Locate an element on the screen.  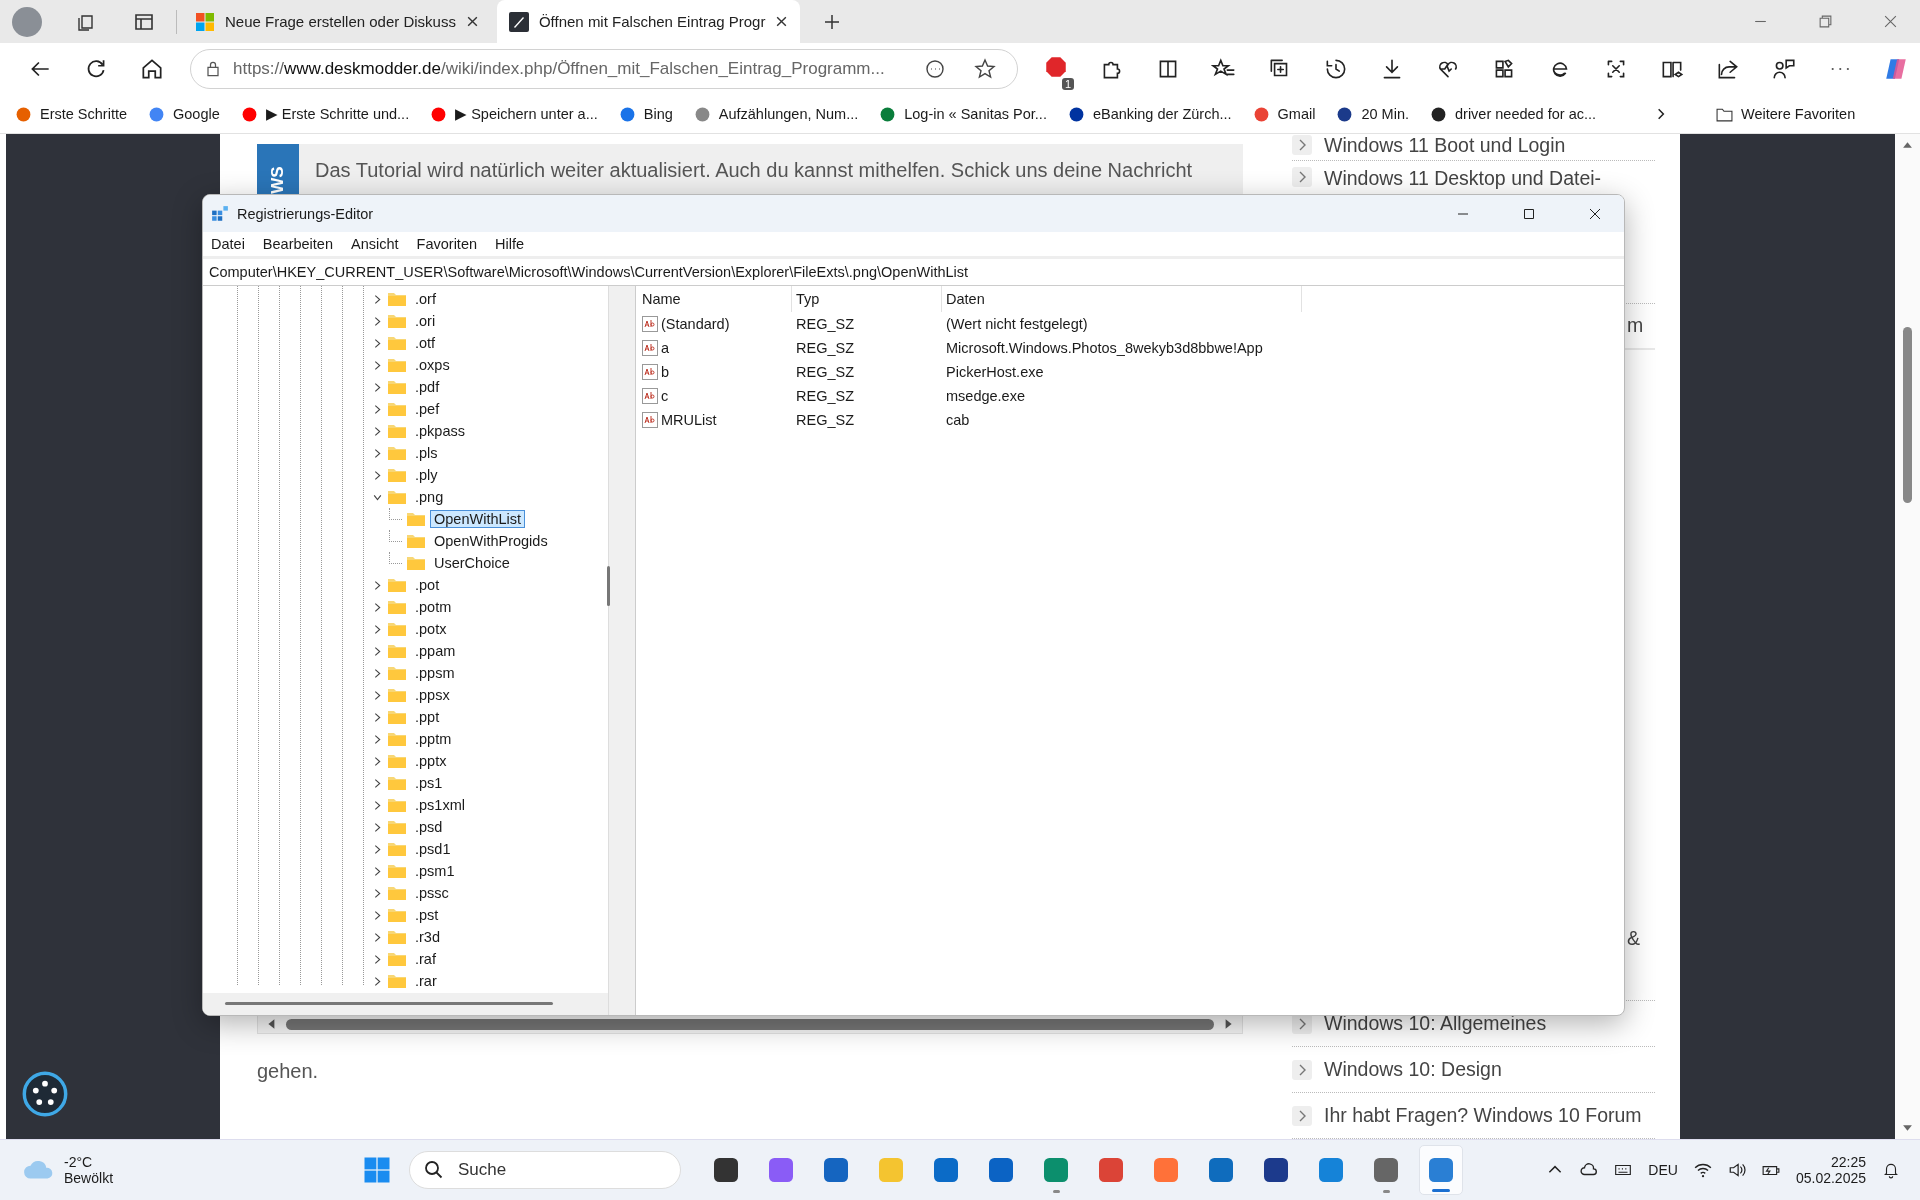
tree-item: .pls is located at coordinates (426, 453).